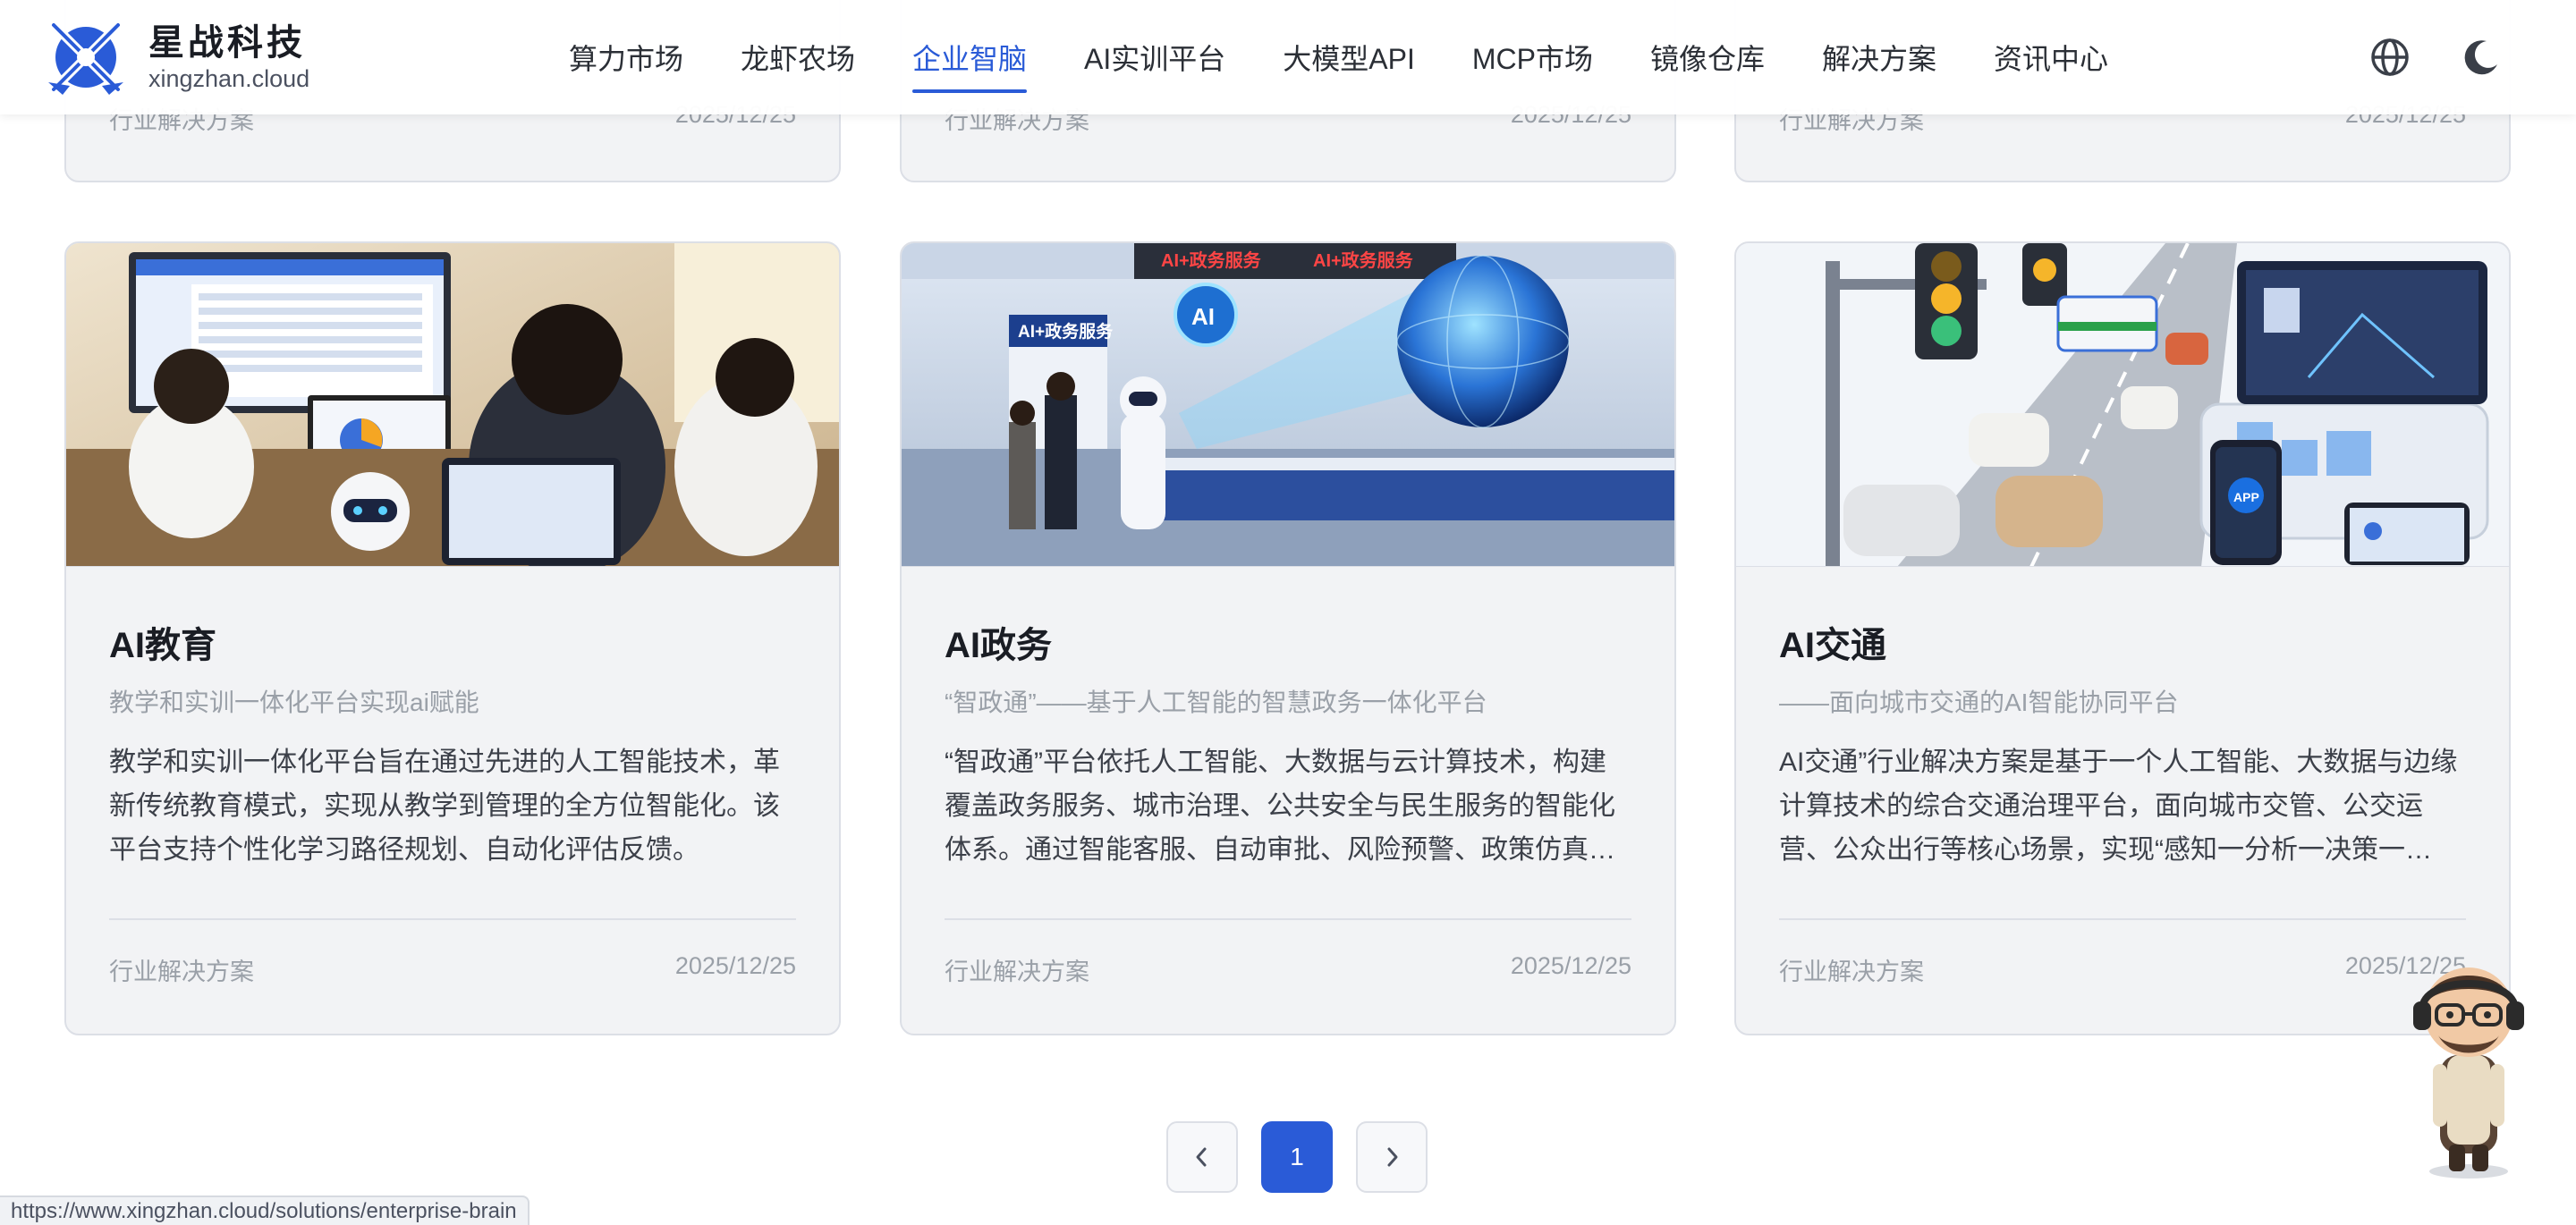  I want to click on card-image-city-traffic: APP, so click(2122, 405).